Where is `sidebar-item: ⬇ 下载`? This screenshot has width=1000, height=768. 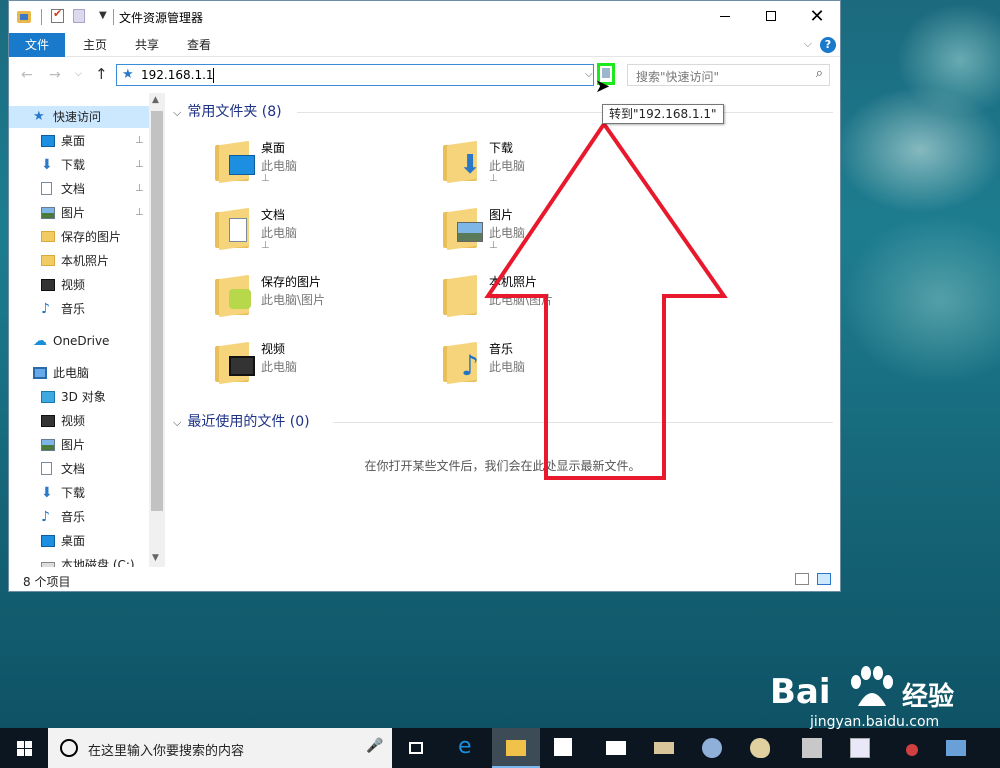
sidebar-item: ⬇ 下载 is located at coordinates (79, 493).